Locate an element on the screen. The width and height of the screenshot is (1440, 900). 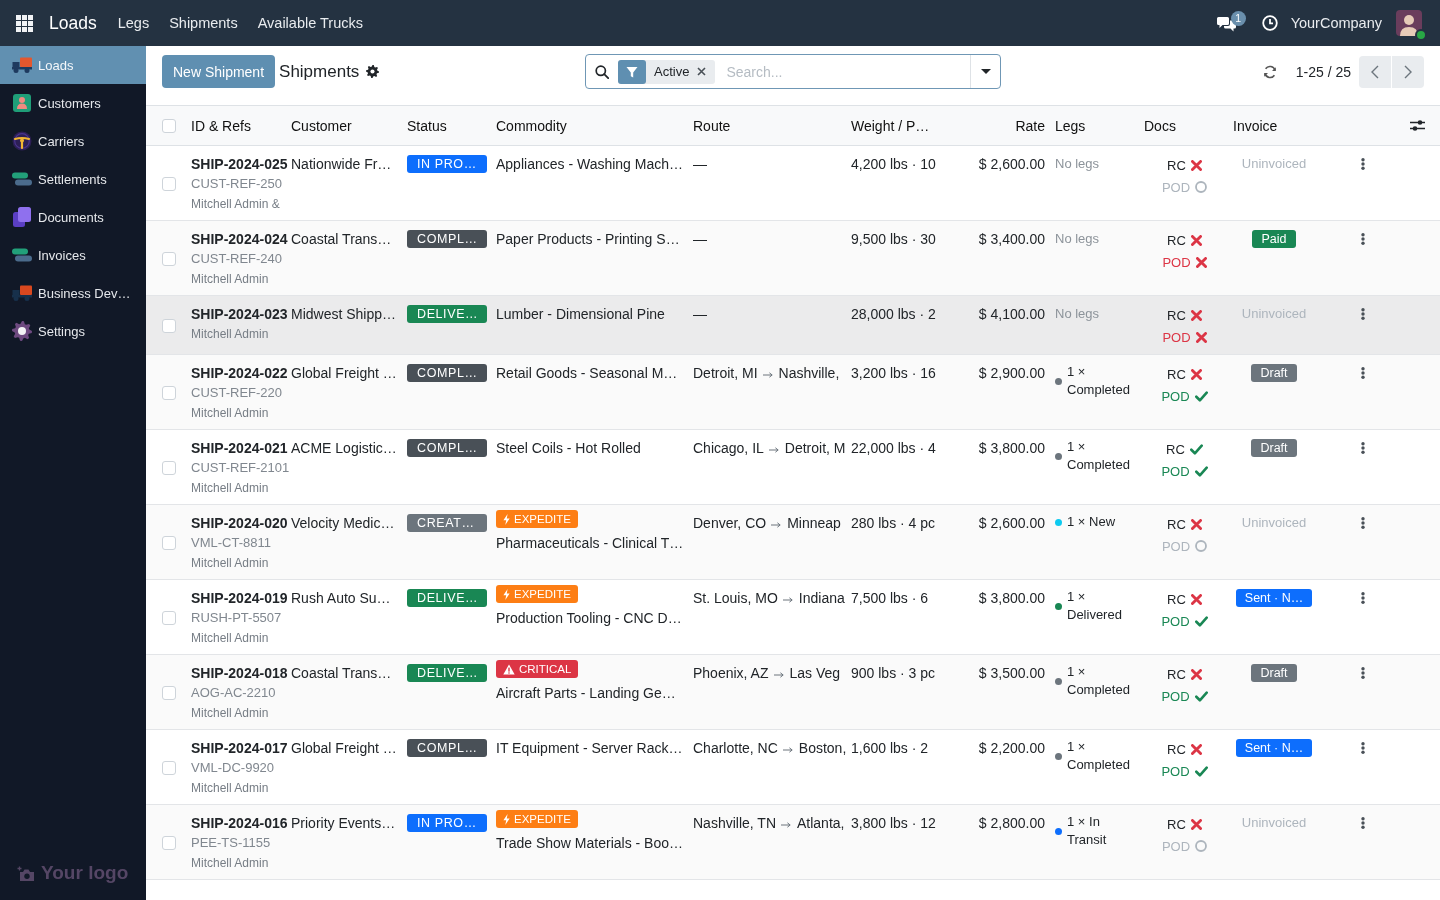
sidebar-item: Carriers is located at coordinates (73, 141).